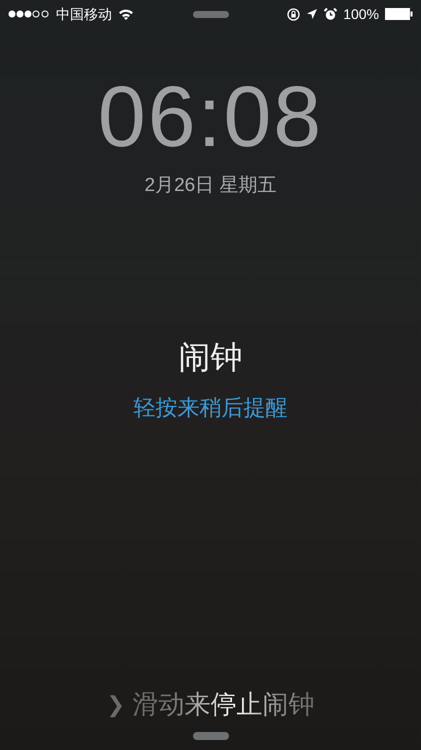  What do you see at coordinates (331, 14) in the screenshot?
I see `alarm-clock-icon` at bounding box center [331, 14].